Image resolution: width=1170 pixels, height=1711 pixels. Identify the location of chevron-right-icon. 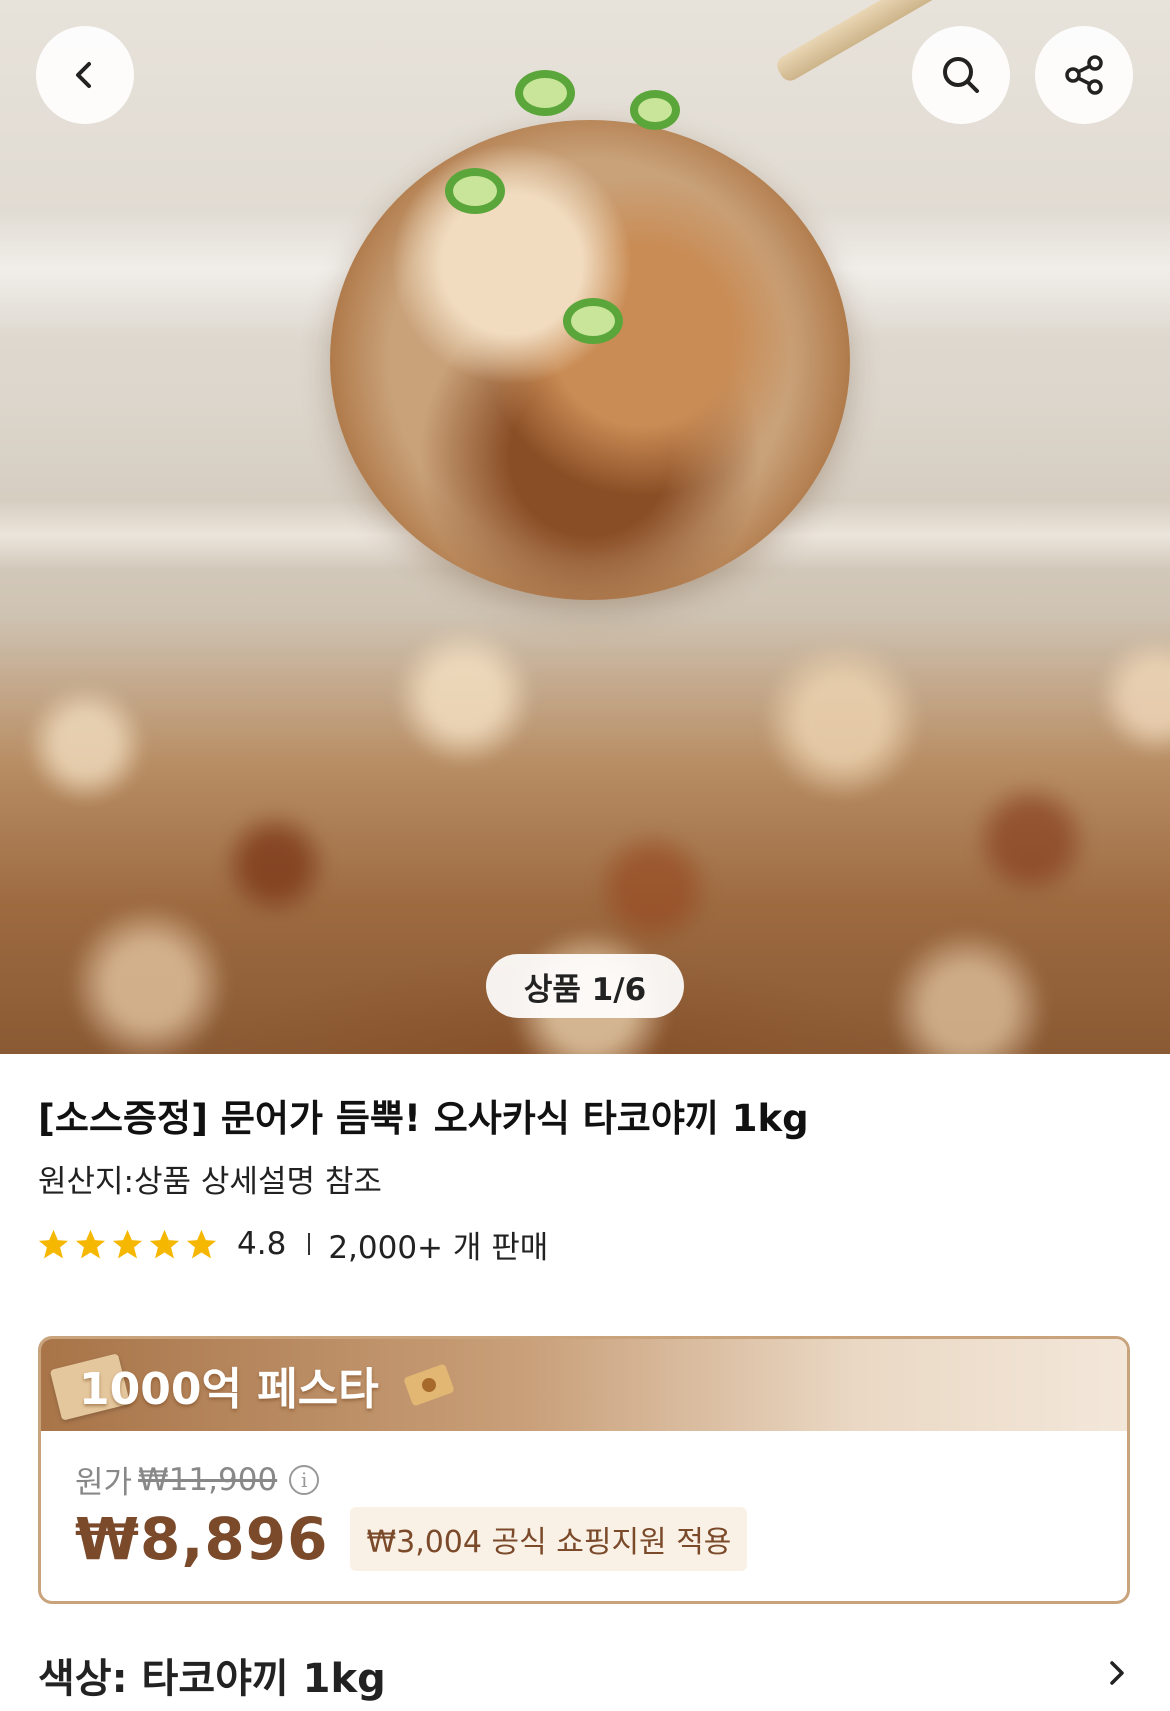
(1117, 1675).